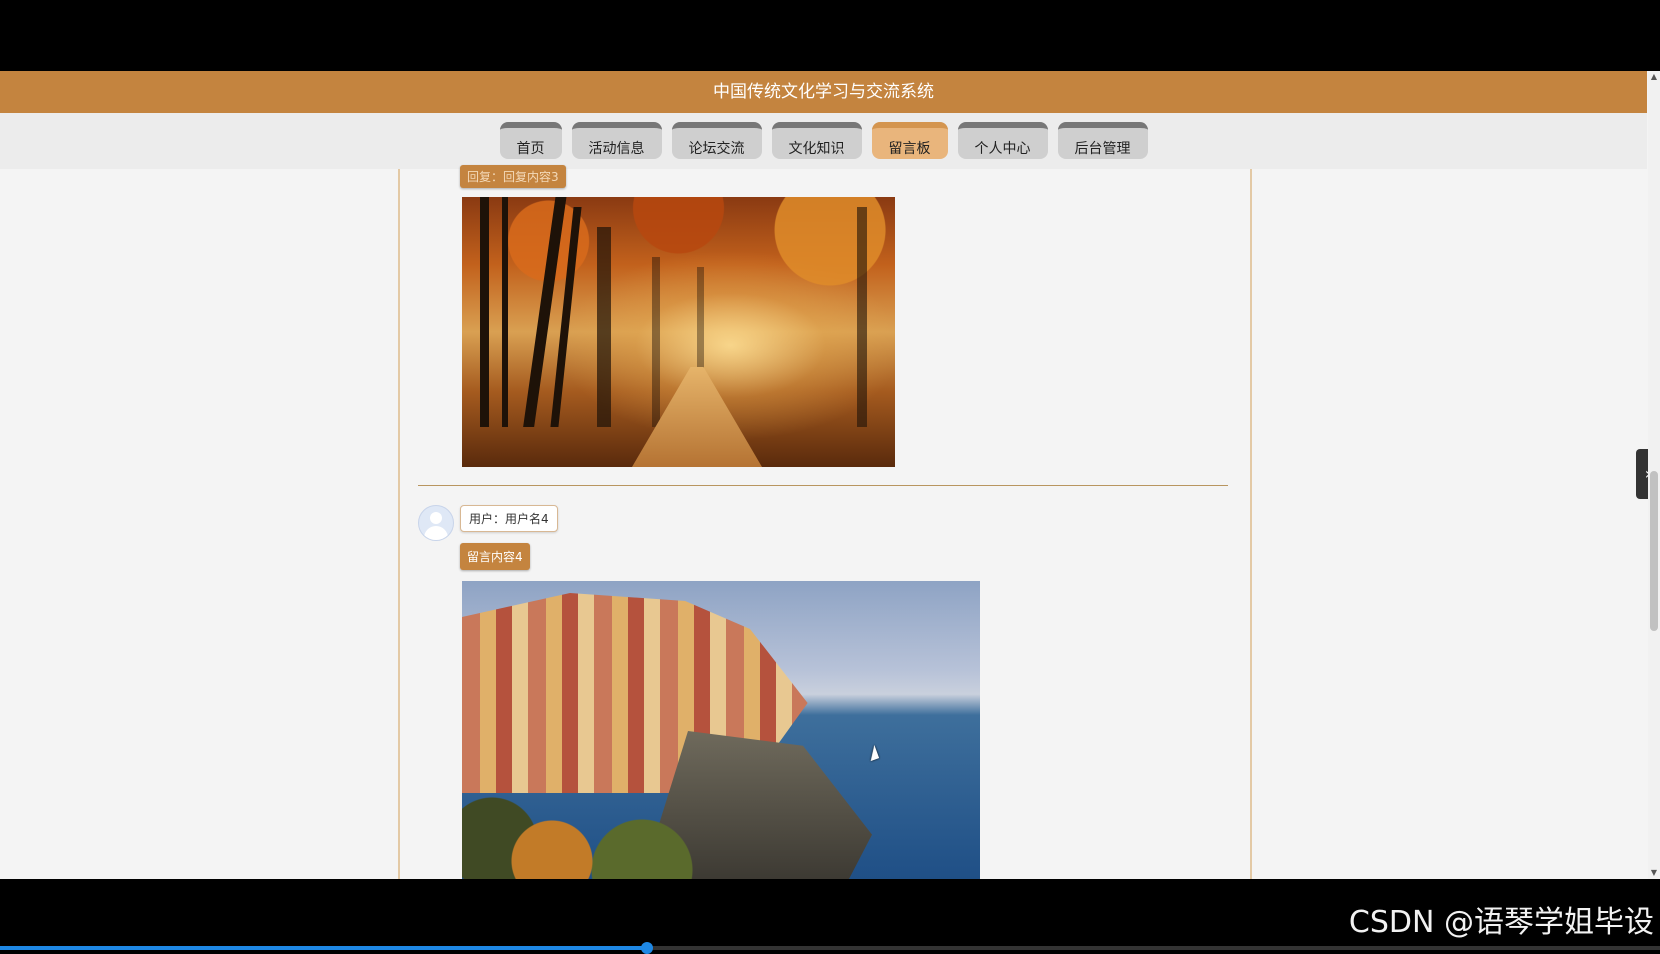 Image resolution: width=1660 pixels, height=954 pixels. Describe the element at coordinates (1002, 140) in the screenshot. I see `nav-personal-center: 个人中心` at that location.